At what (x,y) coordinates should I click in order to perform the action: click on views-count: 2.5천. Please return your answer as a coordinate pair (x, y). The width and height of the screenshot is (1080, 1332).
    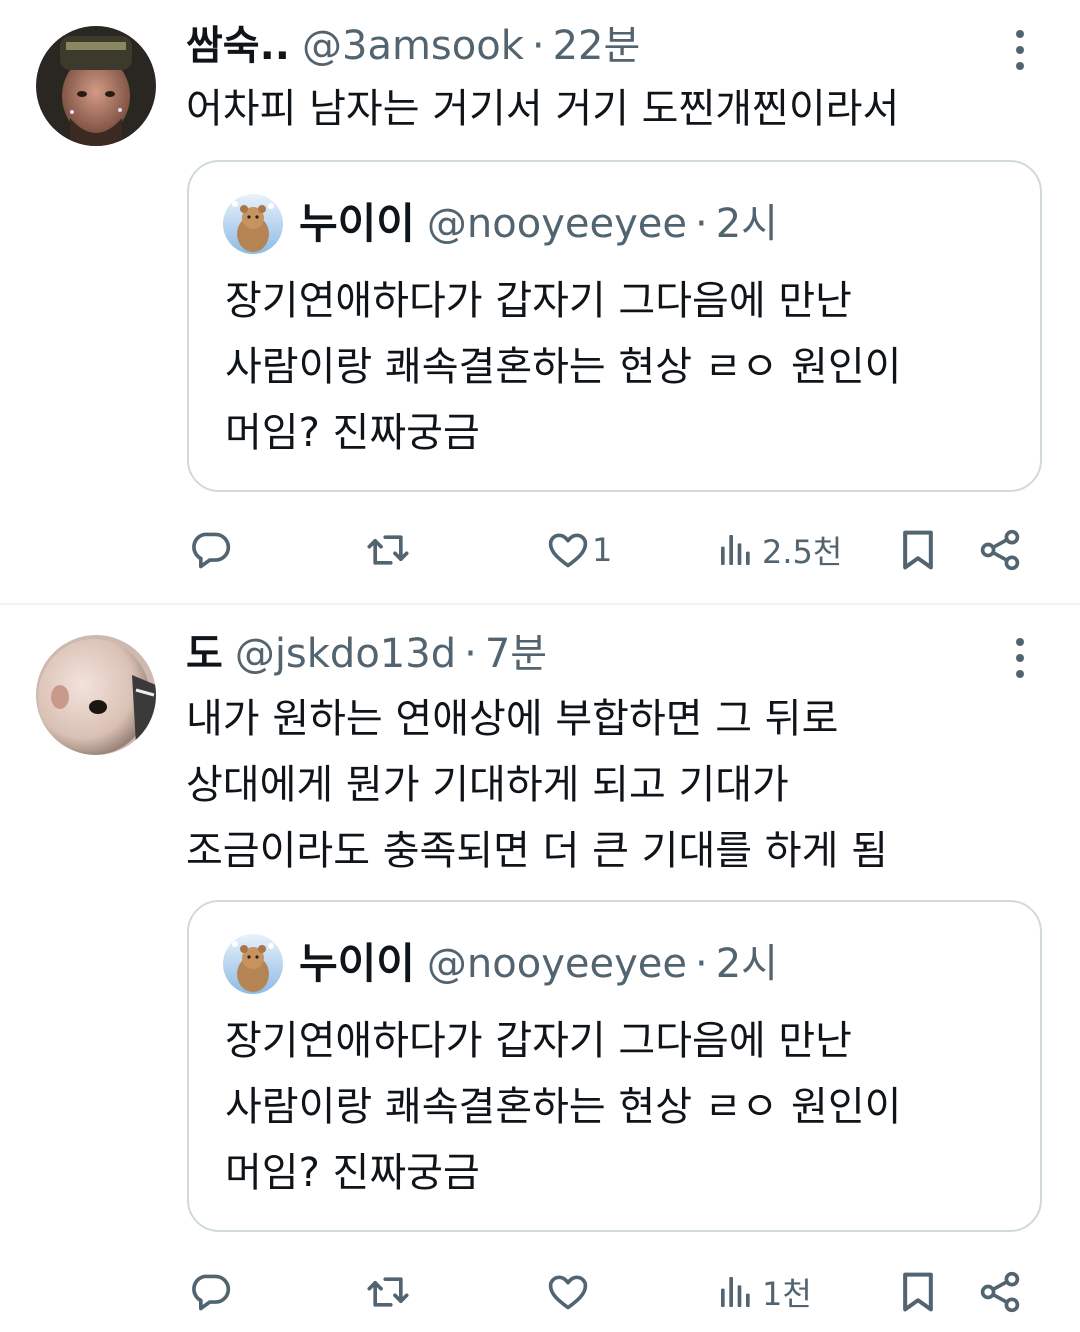
    Looking at the image, I should click on (802, 552).